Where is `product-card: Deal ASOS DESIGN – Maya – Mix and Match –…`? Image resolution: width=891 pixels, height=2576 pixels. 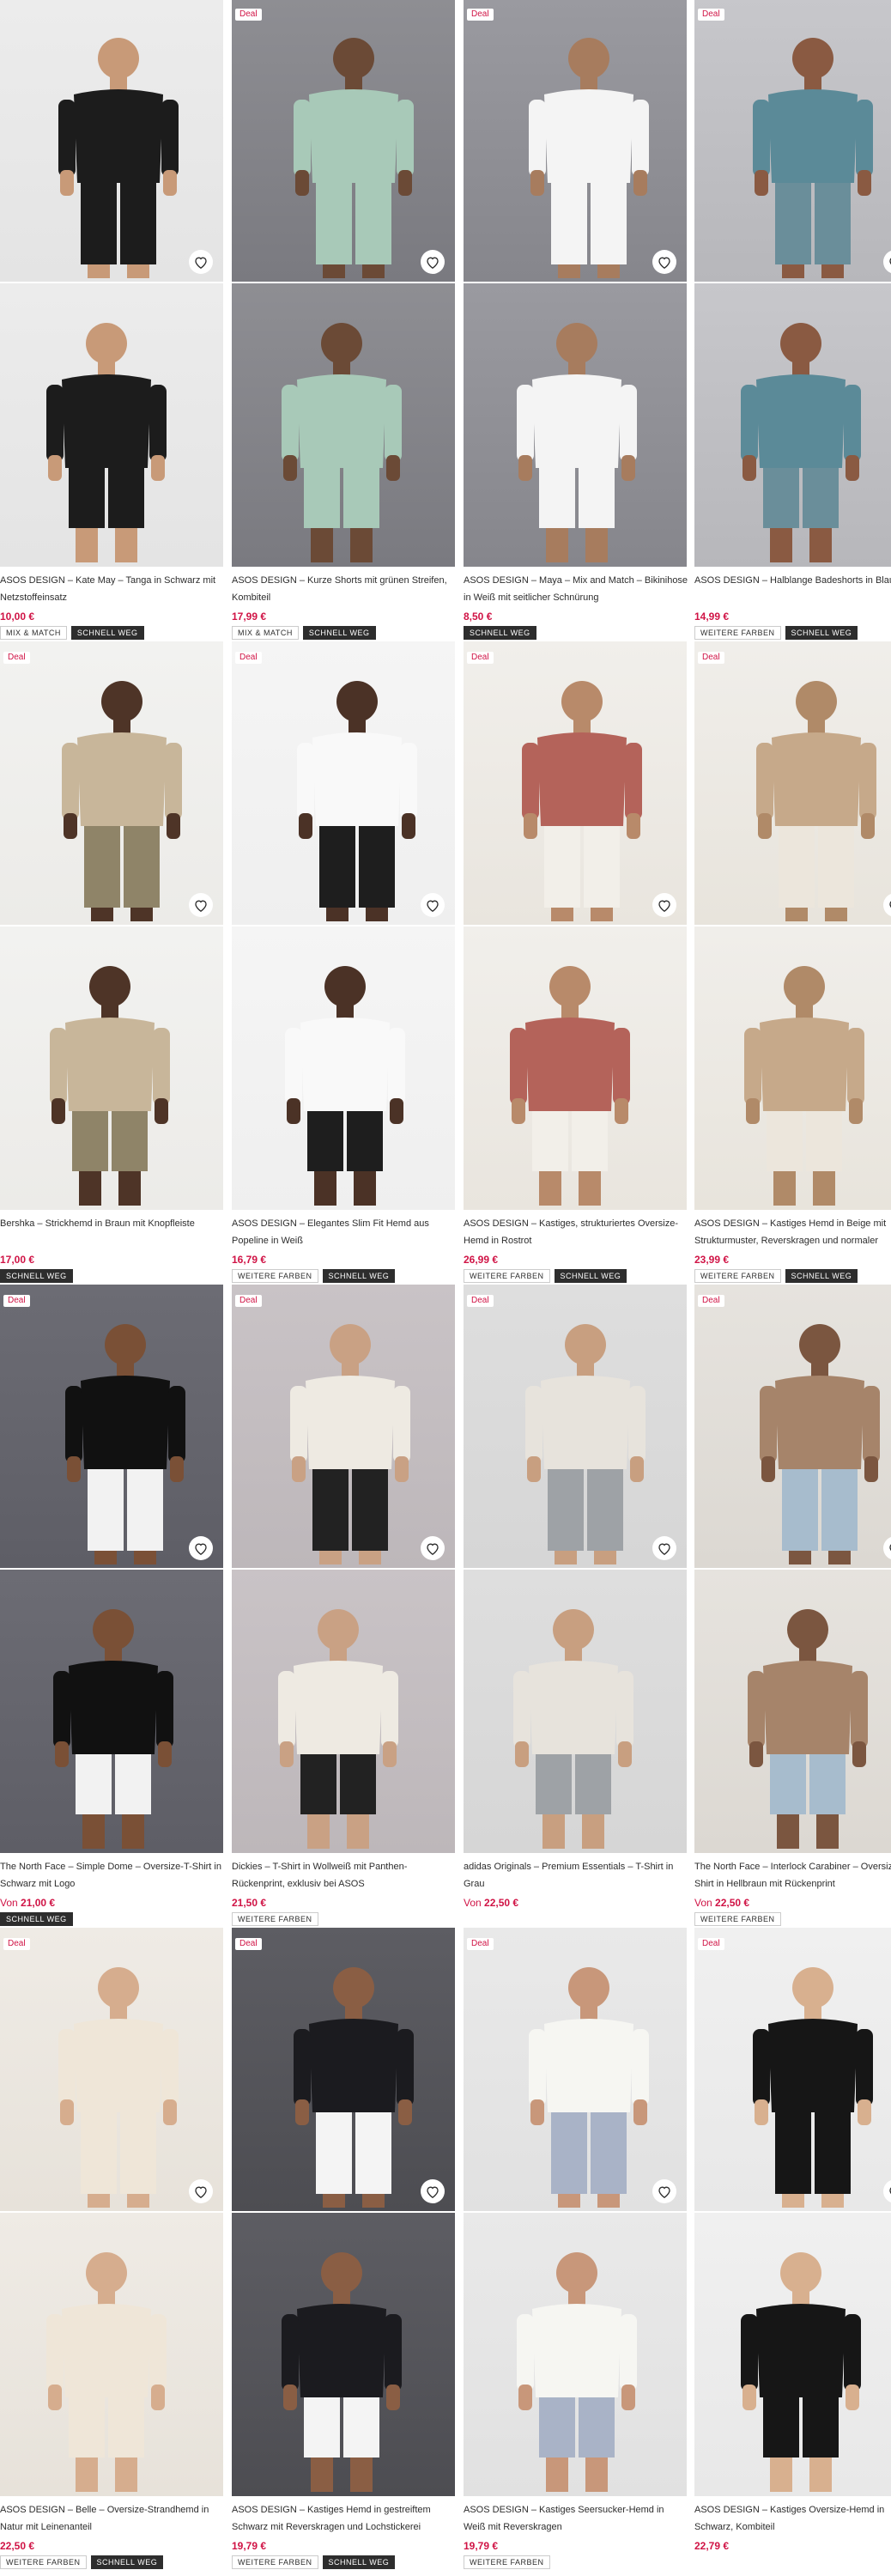 product-card: Deal ASOS DESIGN – Maya – Mix and Match –… is located at coordinates (576, 320).